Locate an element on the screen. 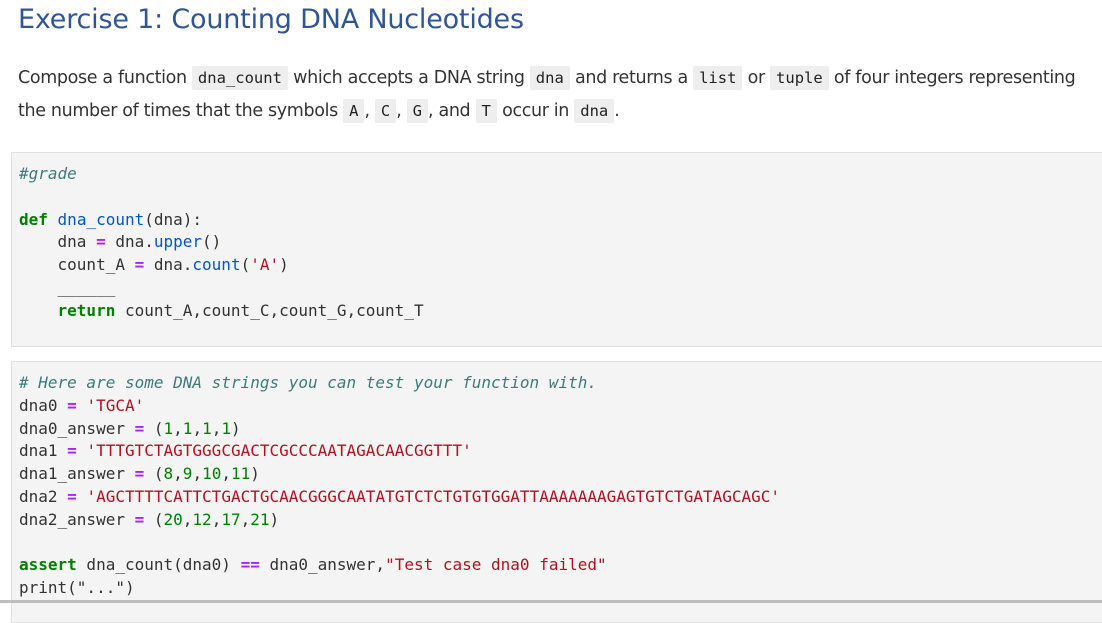  method-name: upper is located at coordinates (178, 242).